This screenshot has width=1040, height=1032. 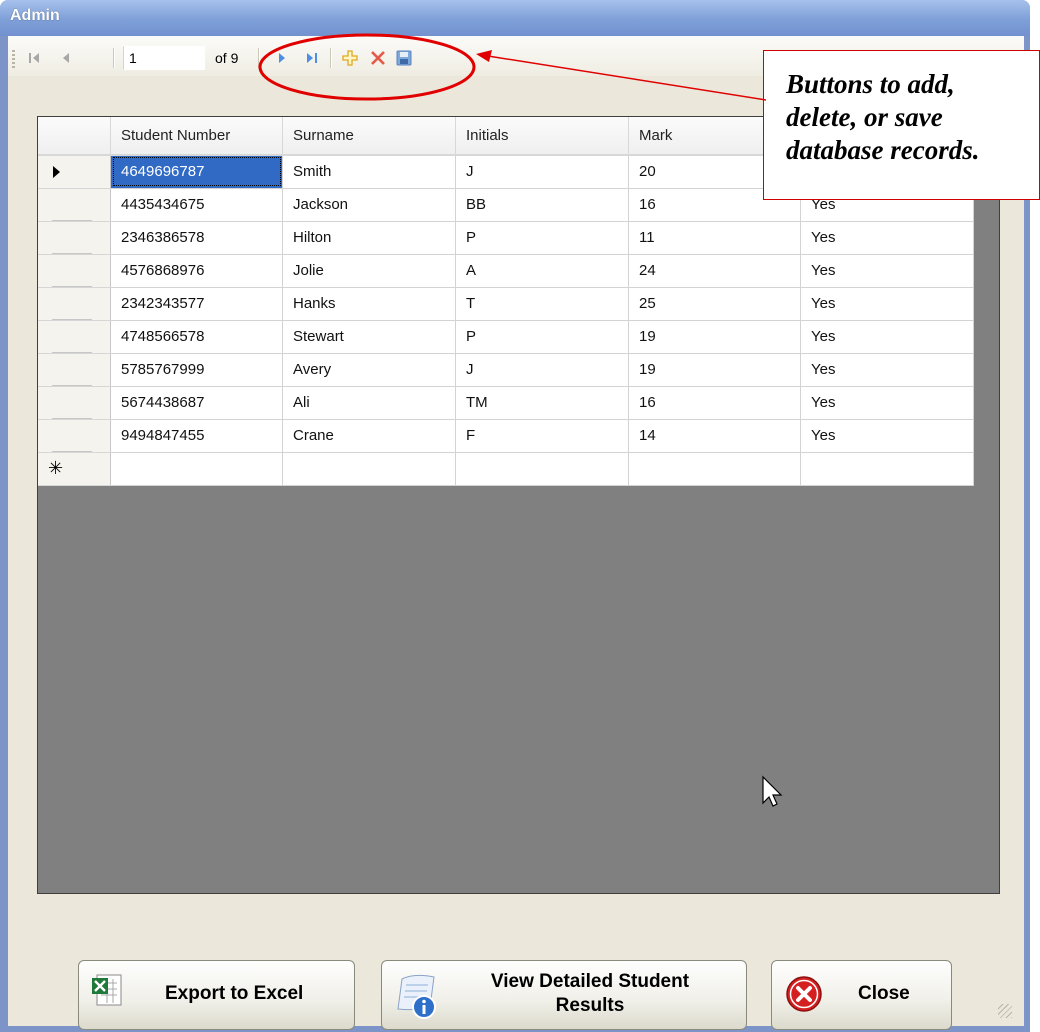 I want to click on row-header-corner, so click(x=74, y=136).